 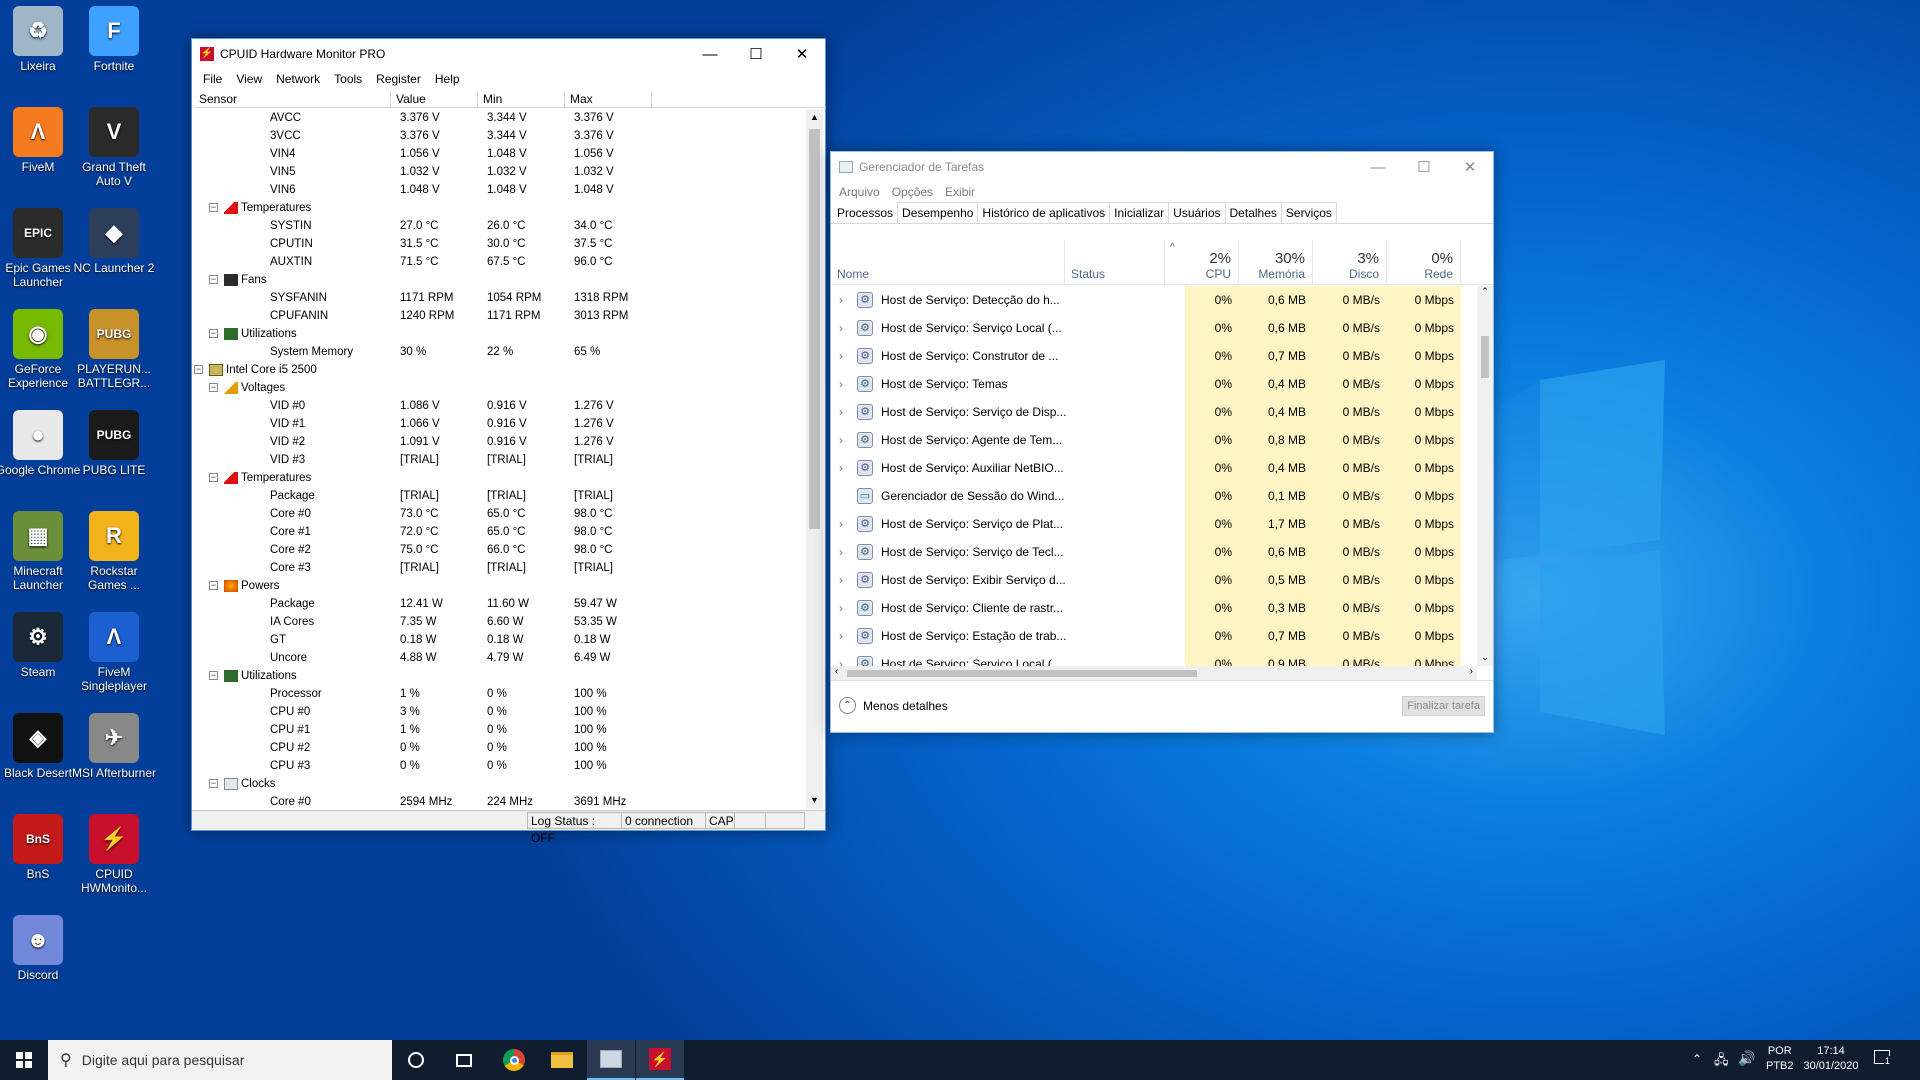 What do you see at coordinates (498, 118) in the screenshot?
I see `sensor-row: AVCC 3.376 V 3.344 V 3.376 V` at bounding box center [498, 118].